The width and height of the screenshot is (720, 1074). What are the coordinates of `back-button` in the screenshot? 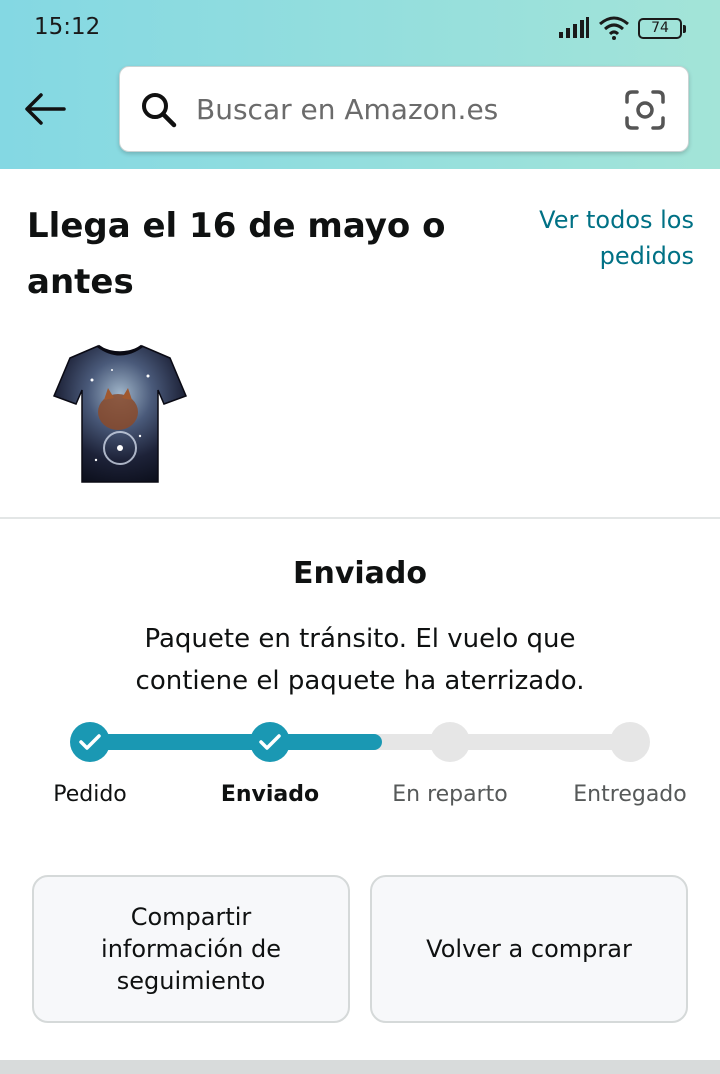 It's located at (45, 109).